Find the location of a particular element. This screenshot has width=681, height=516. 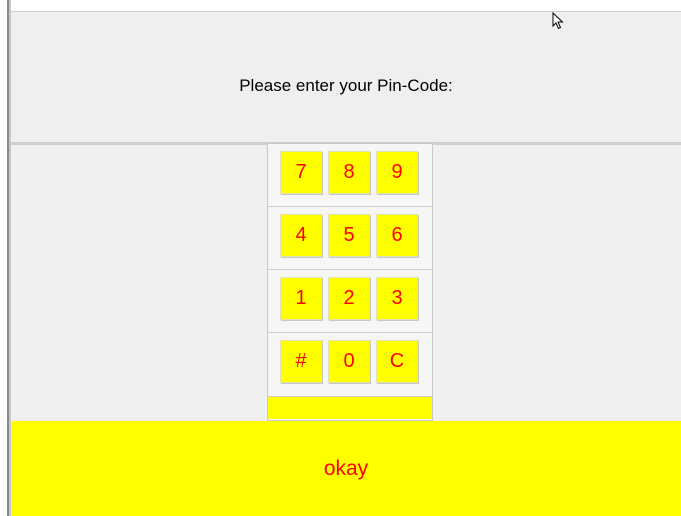

key-clear-button: C is located at coordinates (397, 361).